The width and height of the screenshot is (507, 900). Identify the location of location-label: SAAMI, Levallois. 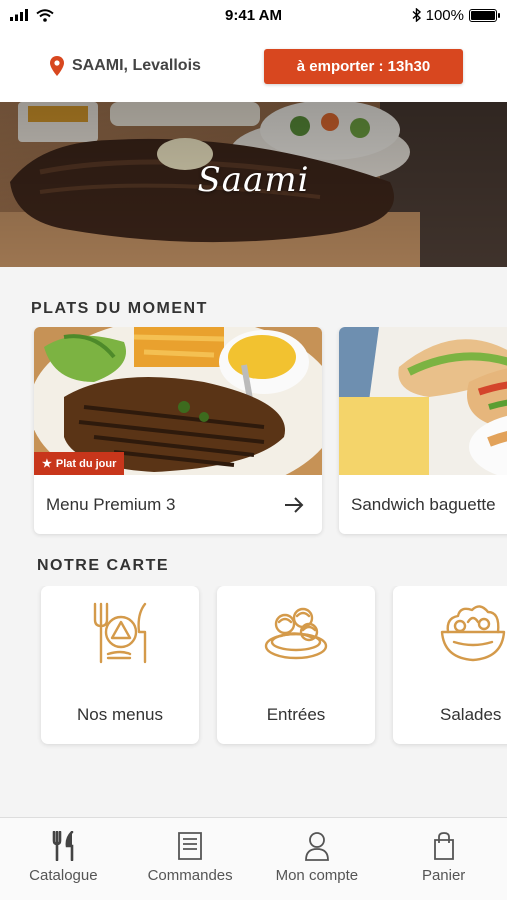
(136, 65).